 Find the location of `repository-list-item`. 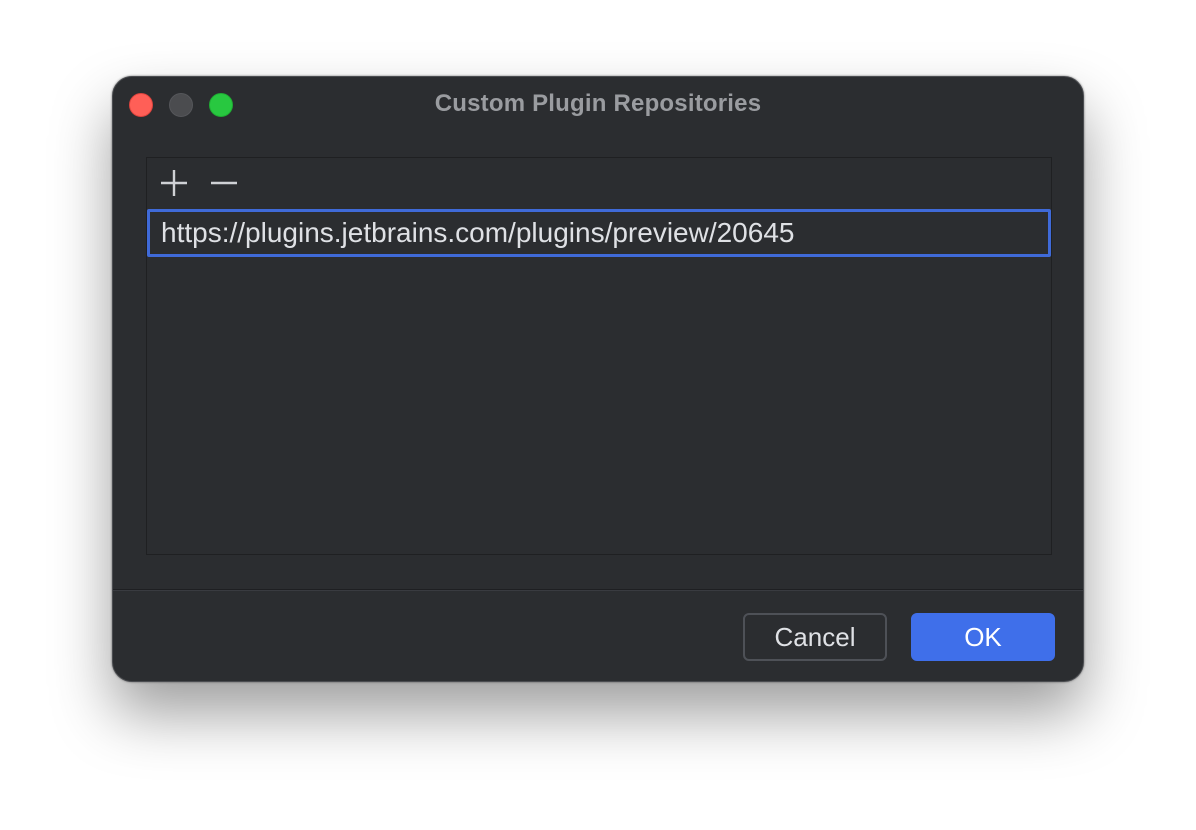

repository-list-item is located at coordinates (599, 233).